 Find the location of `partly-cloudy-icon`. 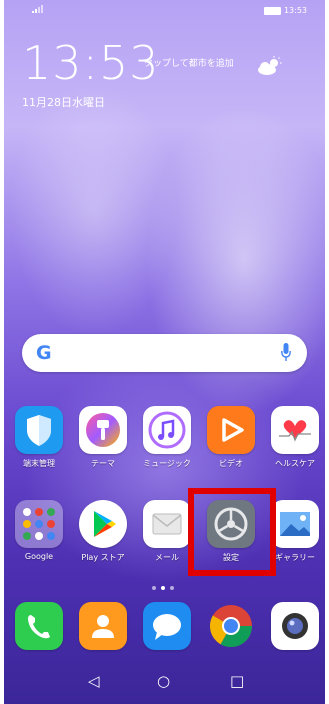

partly-cloudy-icon is located at coordinates (270, 66).